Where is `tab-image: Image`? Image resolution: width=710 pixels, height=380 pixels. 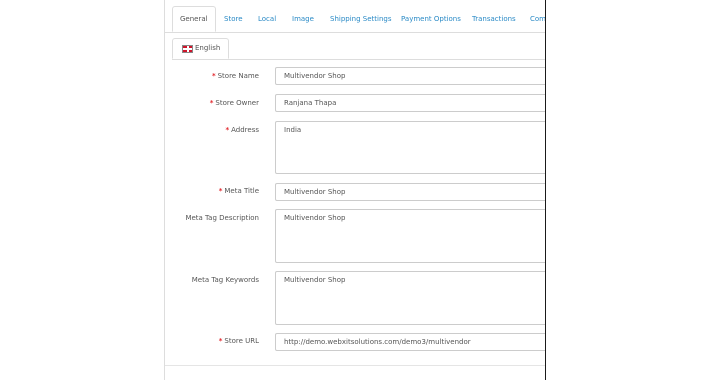 tab-image: Image is located at coordinates (303, 19).